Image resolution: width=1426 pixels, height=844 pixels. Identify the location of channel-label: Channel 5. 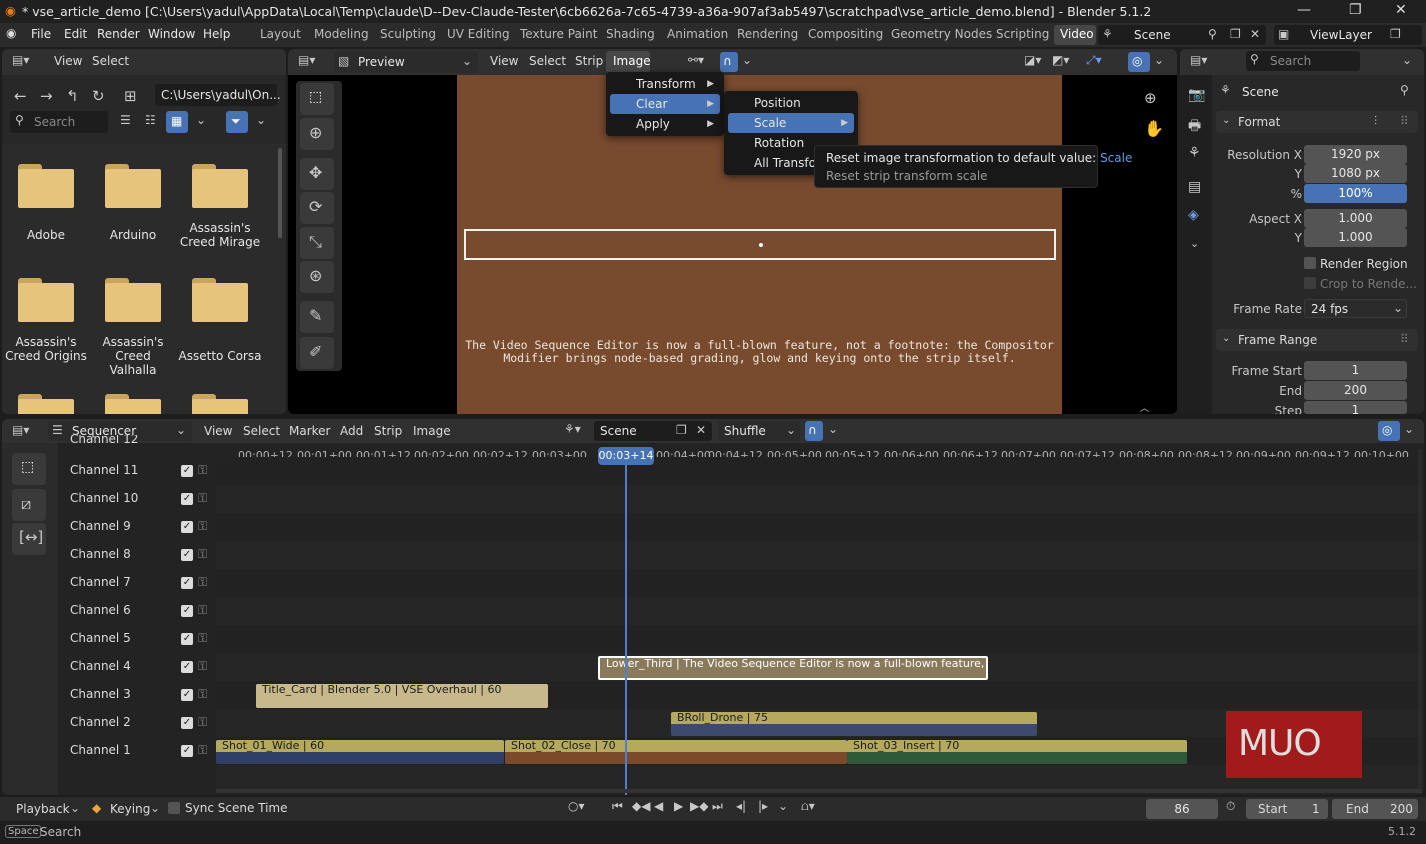
(100, 638).